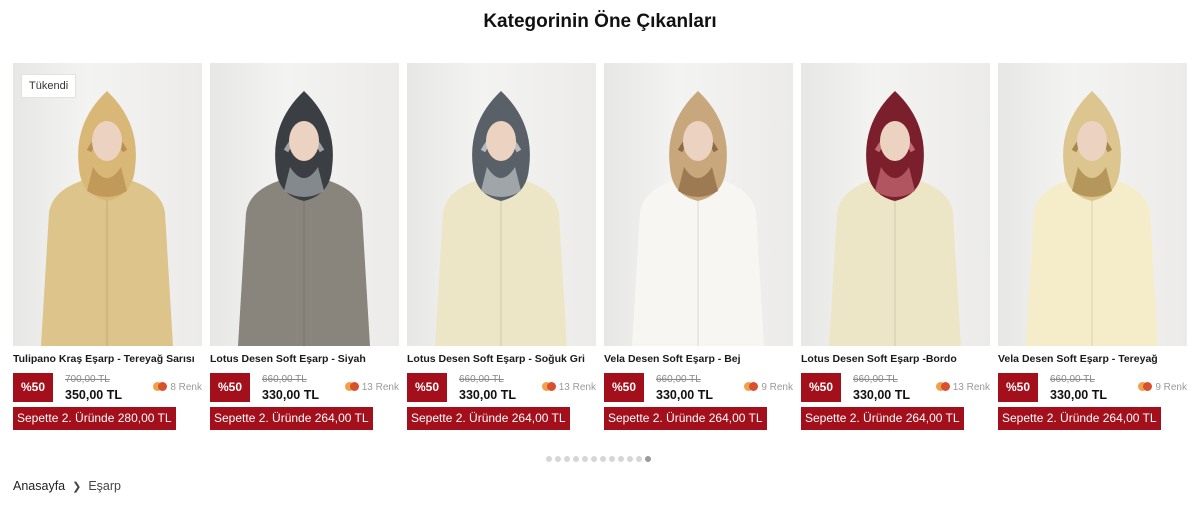 This screenshot has width=1200, height=517. What do you see at coordinates (186, 387) in the screenshot?
I see `color-count: 8 Renk` at bounding box center [186, 387].